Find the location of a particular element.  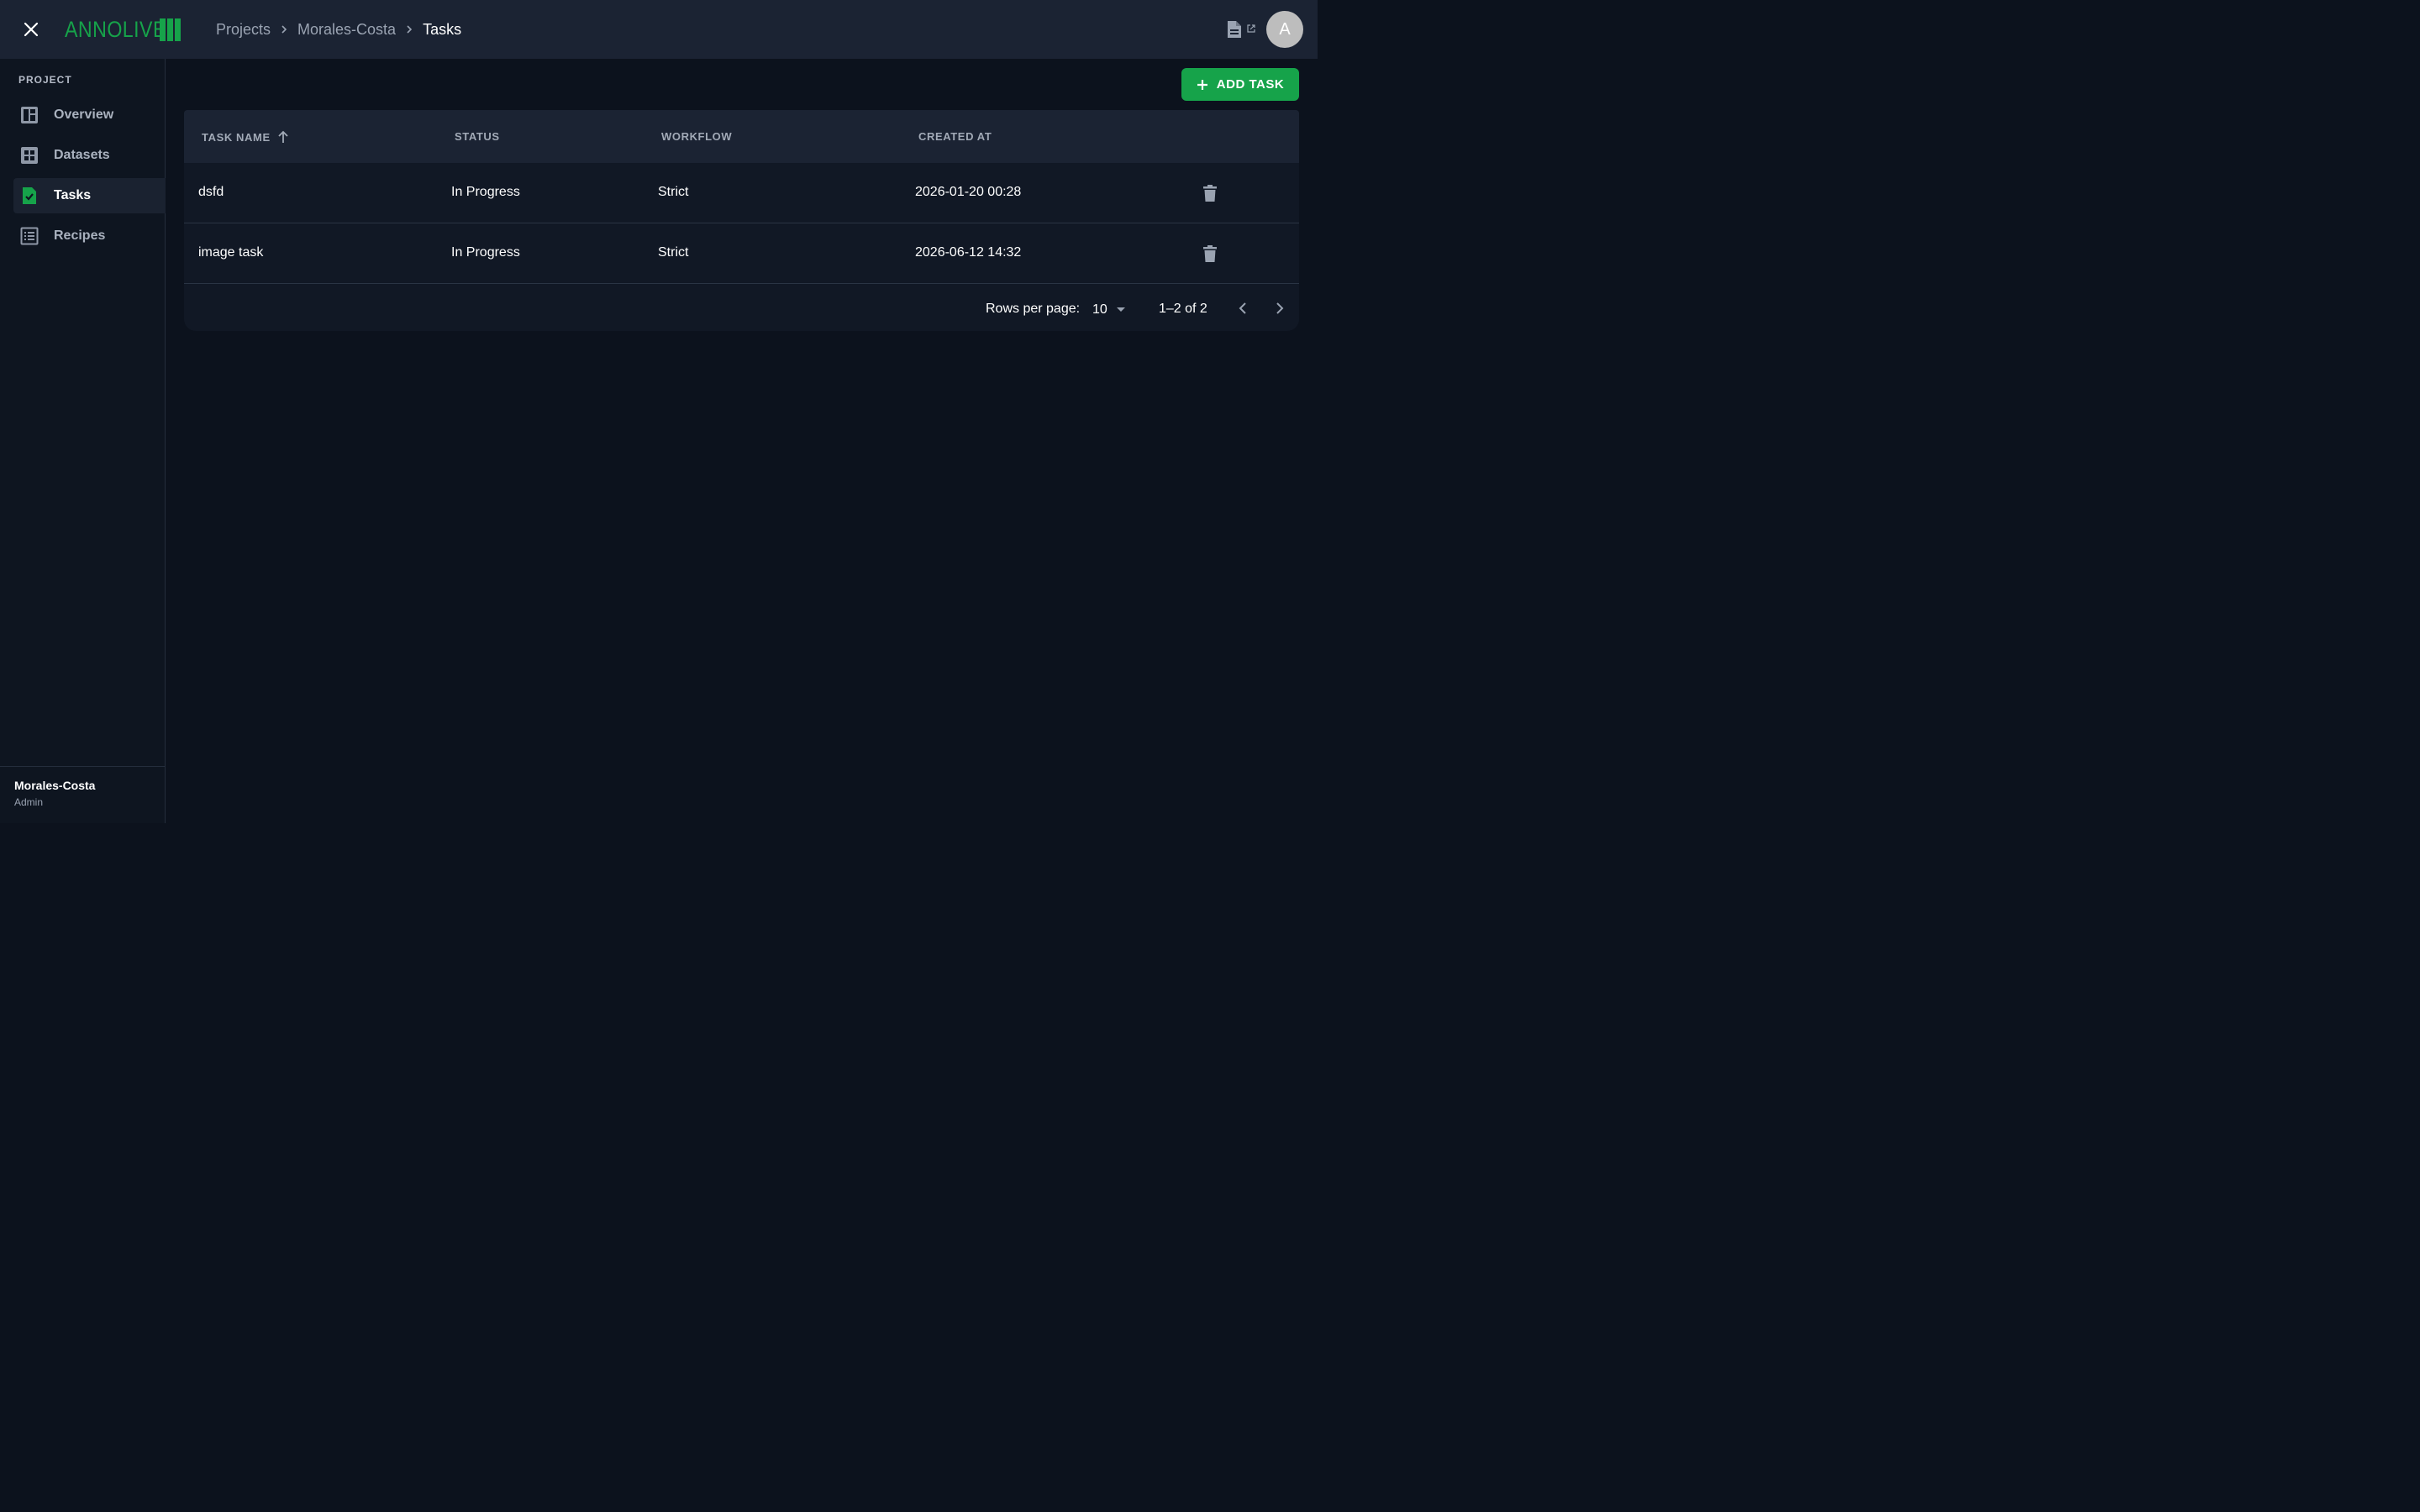

sidebar-item-recipes: Recipes is located at coordinates (90, 236).